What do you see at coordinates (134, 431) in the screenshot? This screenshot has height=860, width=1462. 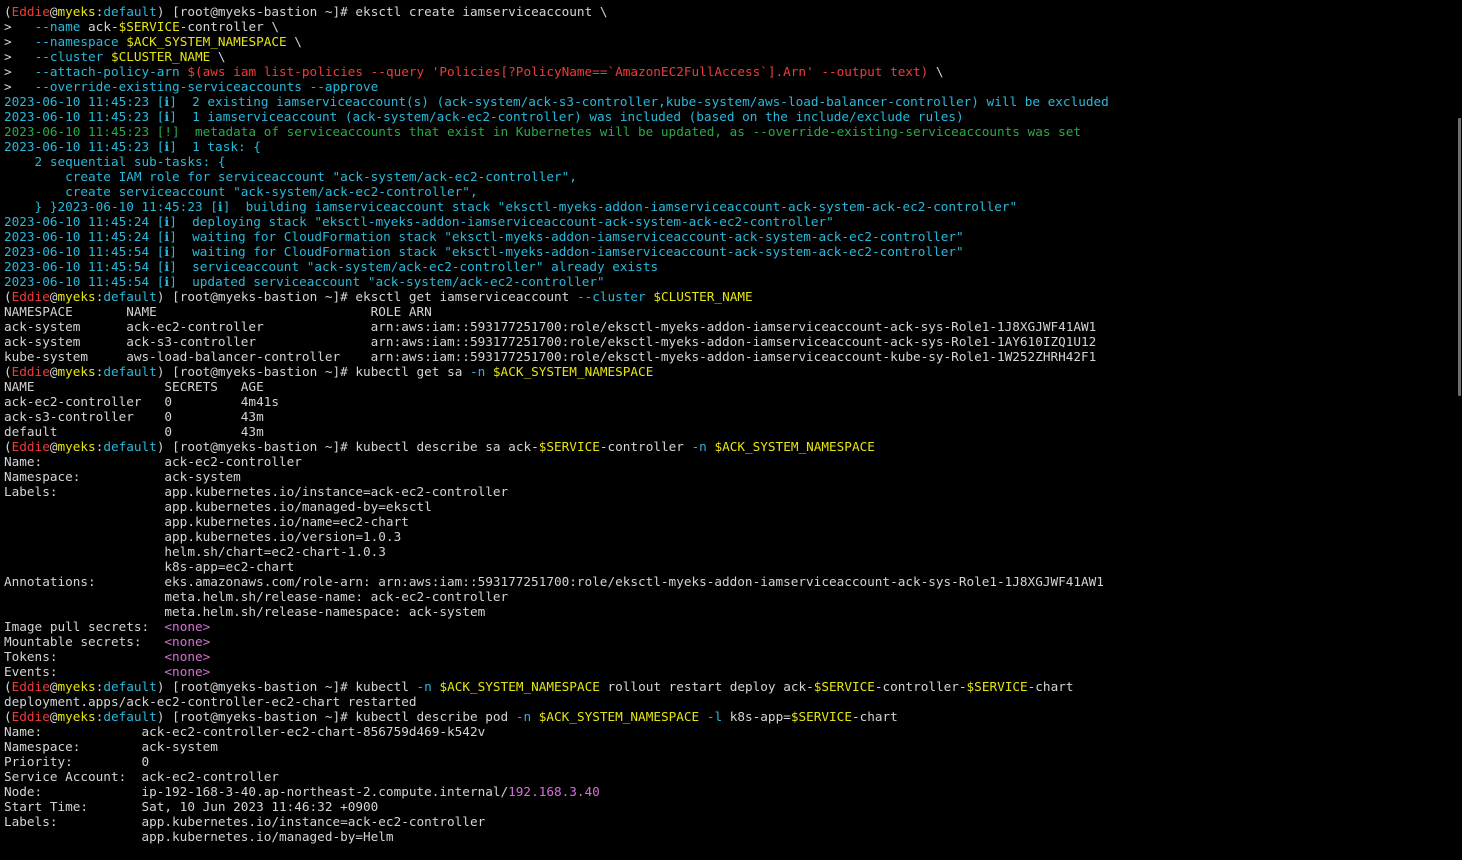 I see `terminal-text-segment: default 0 43m` at bounding box center [134, 431].